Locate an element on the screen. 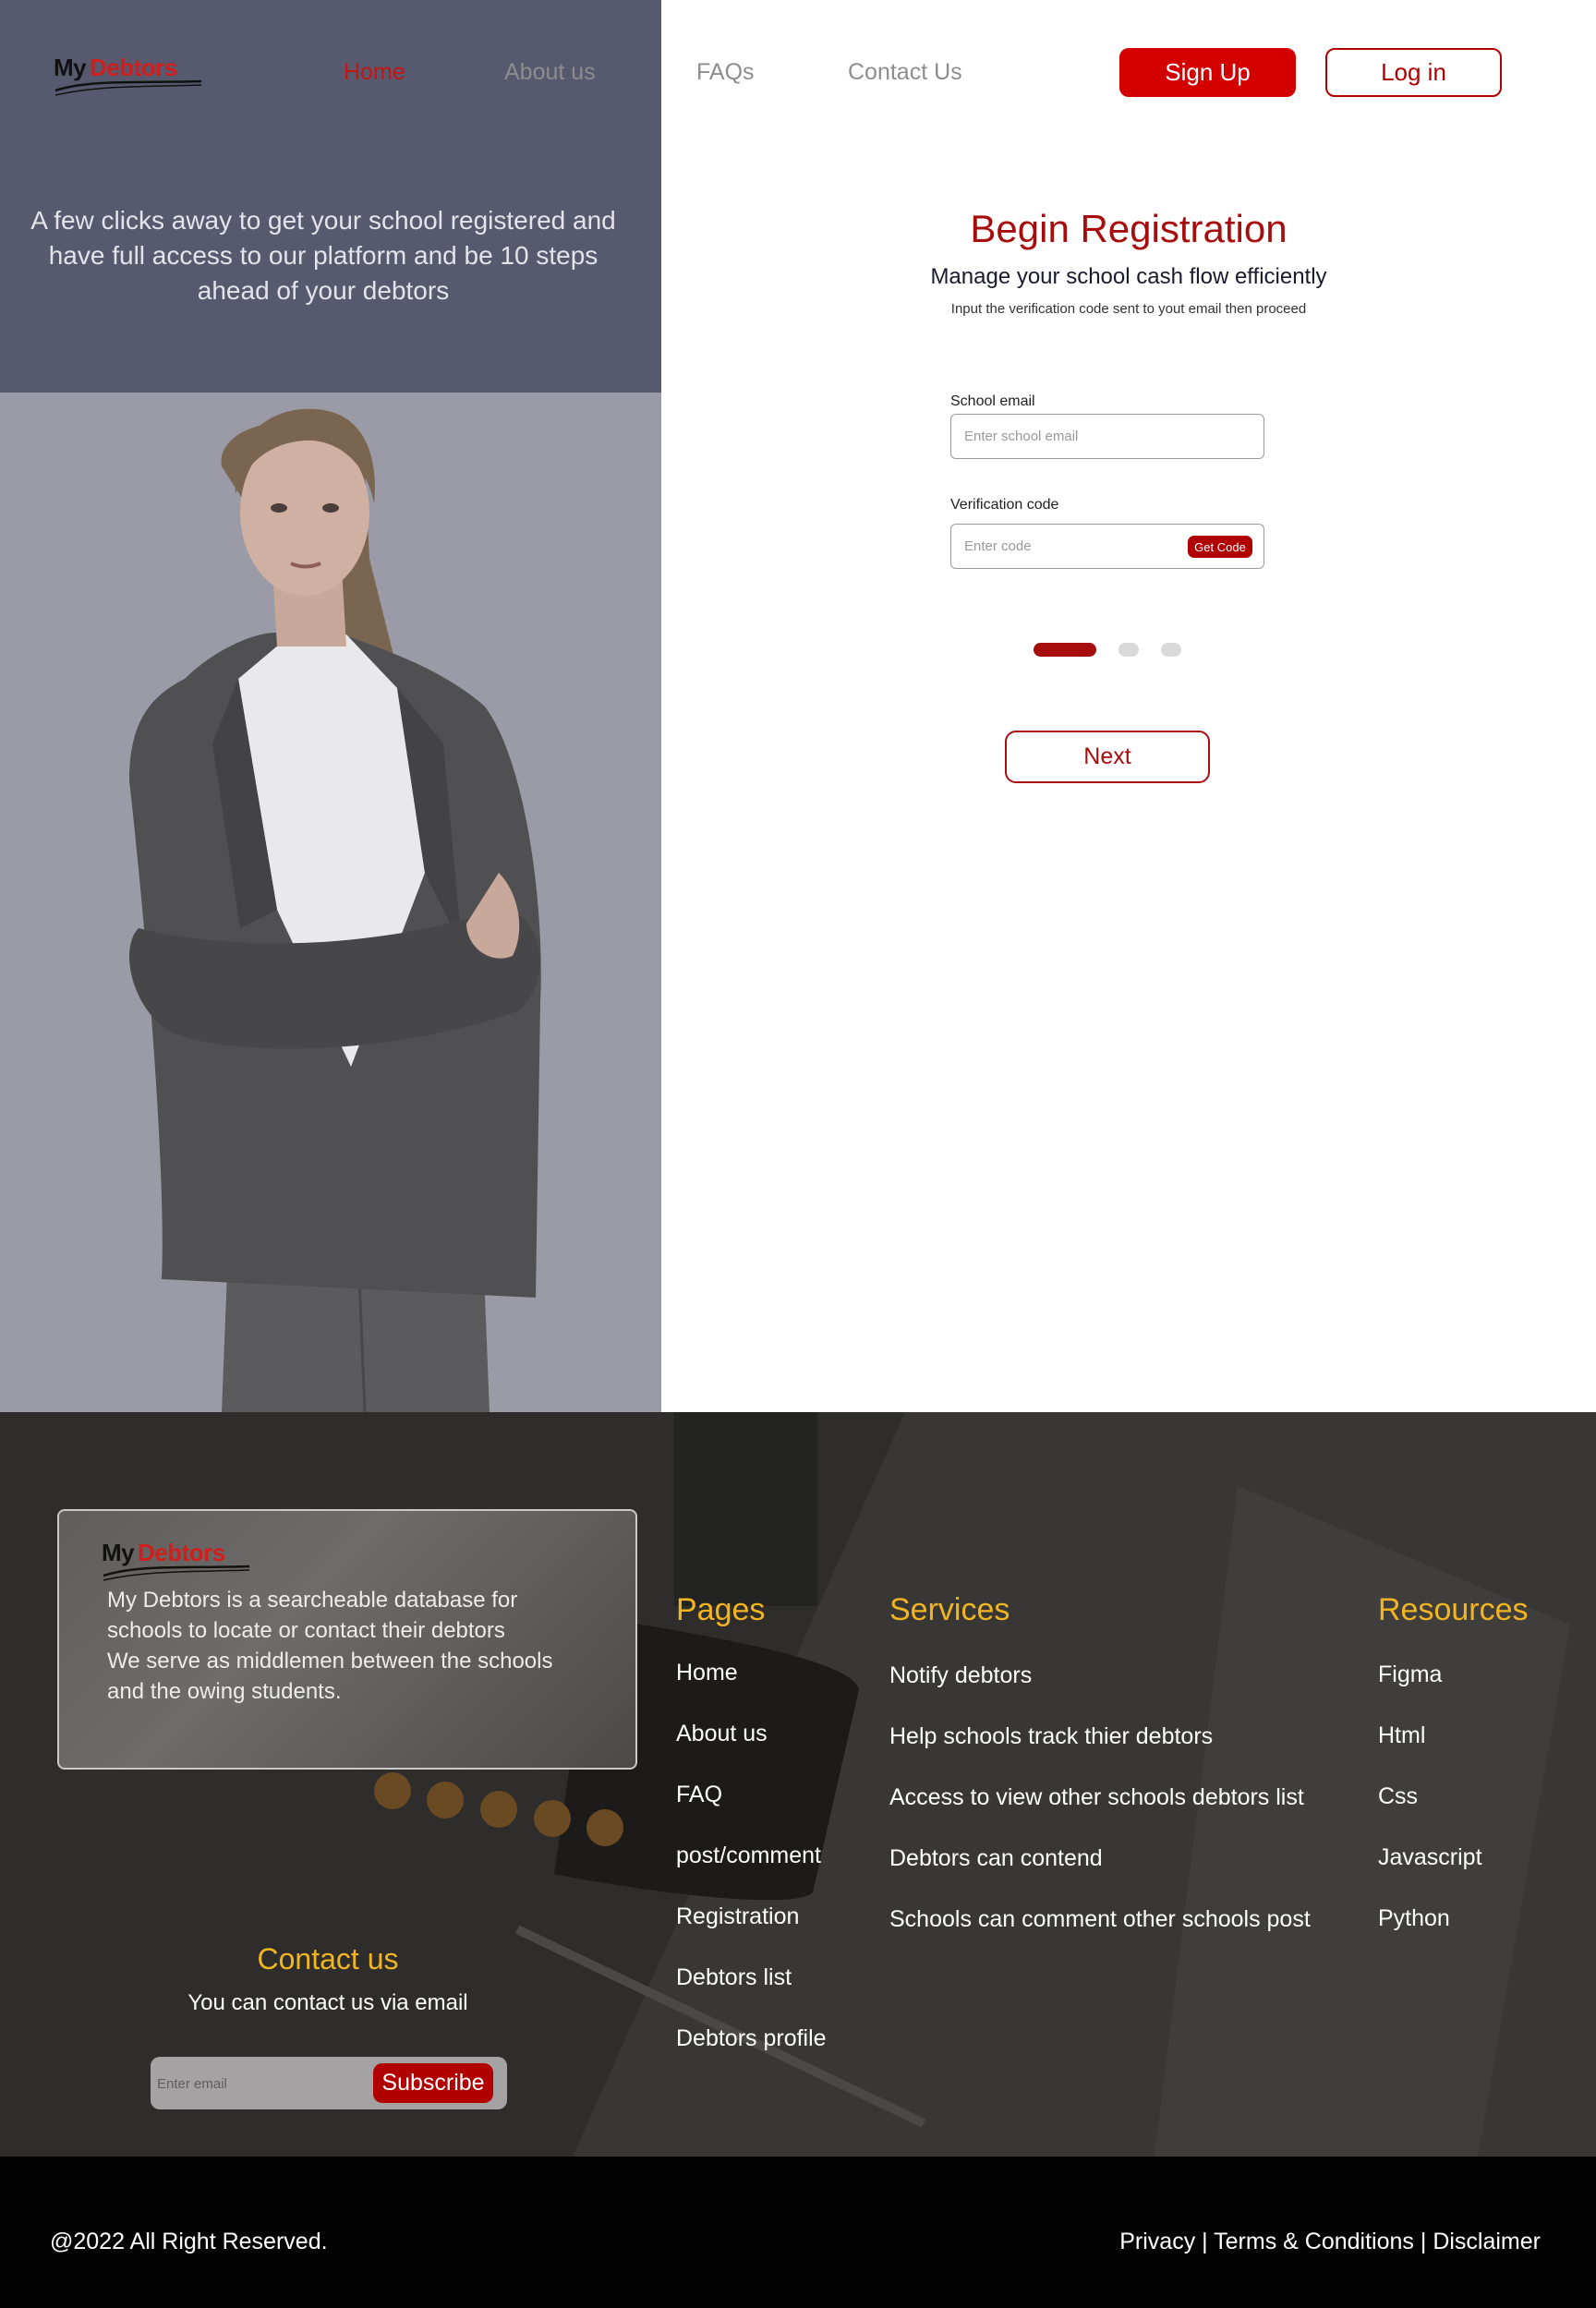 This screenshot has height=2308, width=1596. nav-about-us: About us is located at coordinates (550, 72).